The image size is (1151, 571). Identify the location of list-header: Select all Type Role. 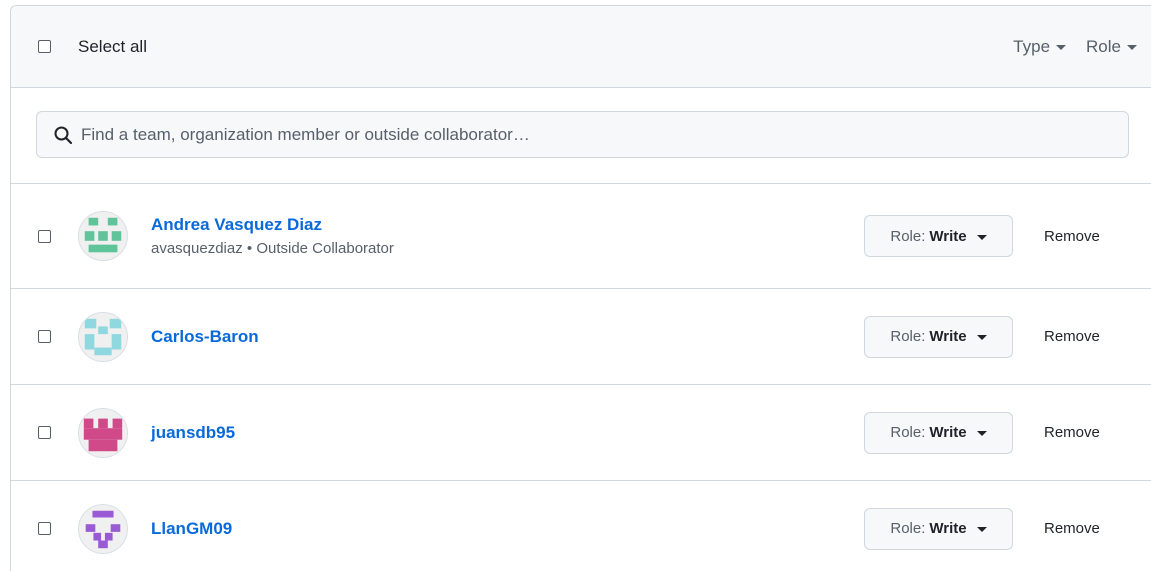
(581, 47).